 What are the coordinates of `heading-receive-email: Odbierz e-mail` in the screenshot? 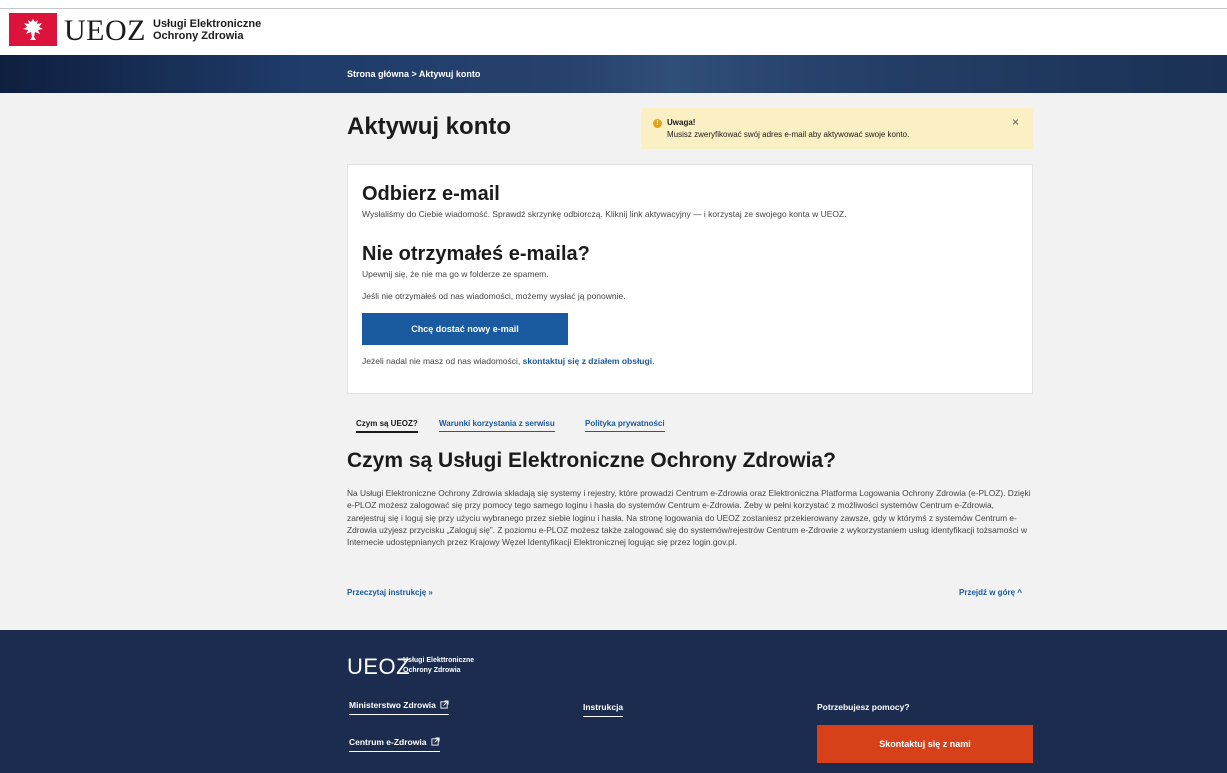 It's located at (431, 194).